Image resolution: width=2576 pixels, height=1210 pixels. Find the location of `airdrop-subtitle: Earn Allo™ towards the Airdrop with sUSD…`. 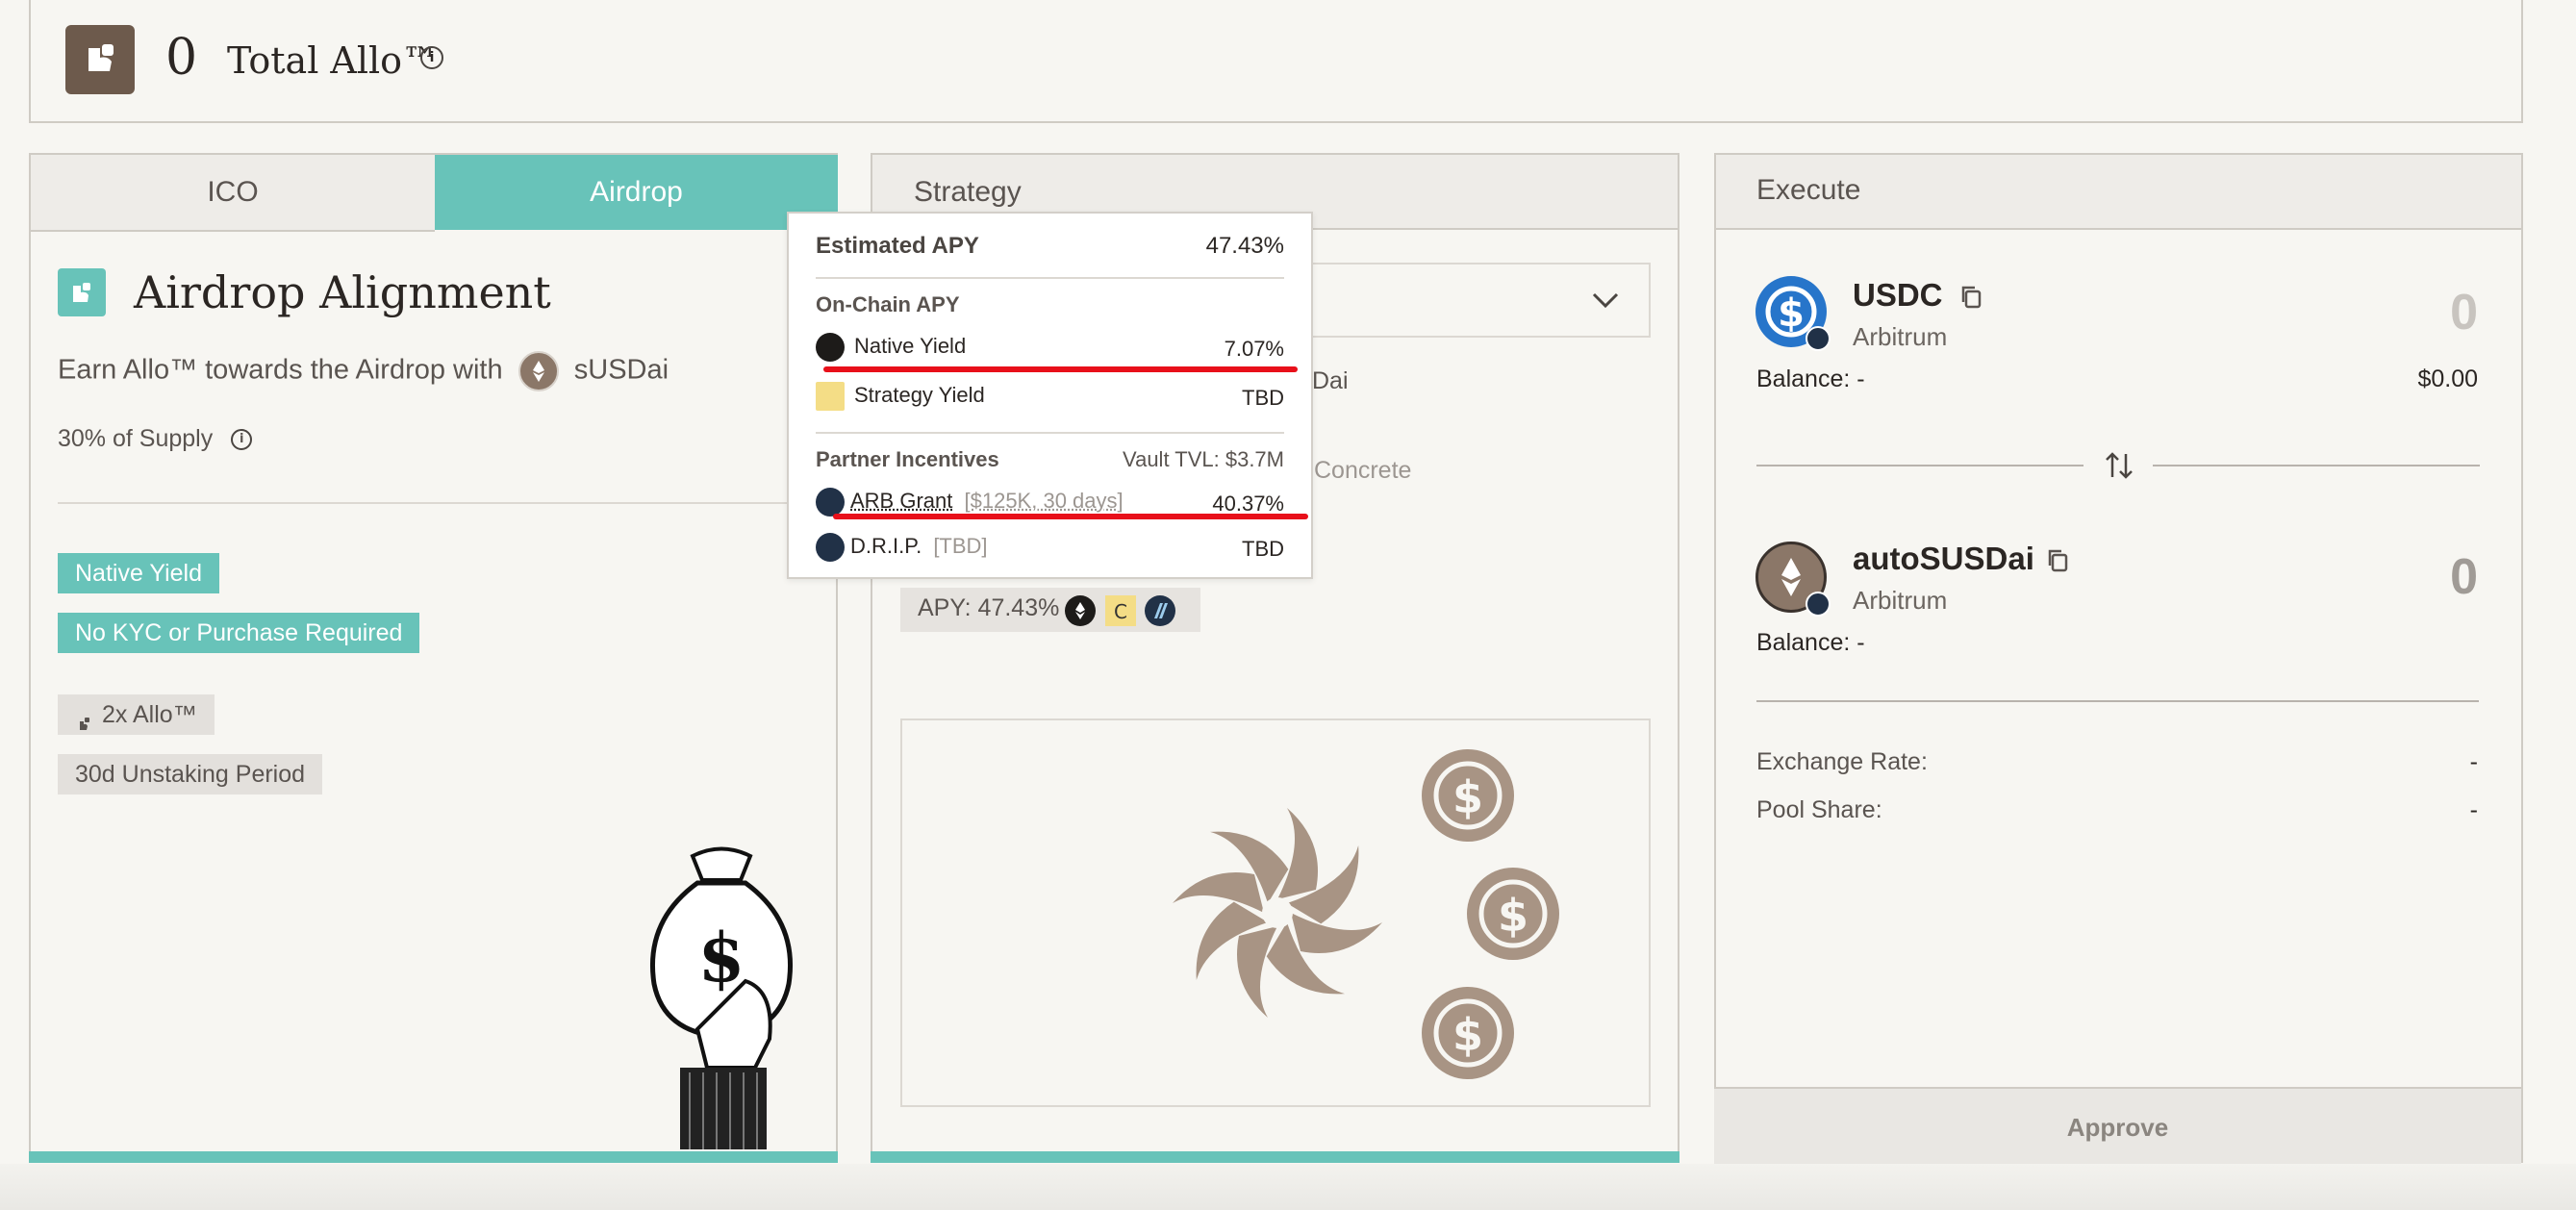

airdrop-subtitle: Earn Allo™ towards the Airdrop with sUSD… is located at coordinates (364, 371).